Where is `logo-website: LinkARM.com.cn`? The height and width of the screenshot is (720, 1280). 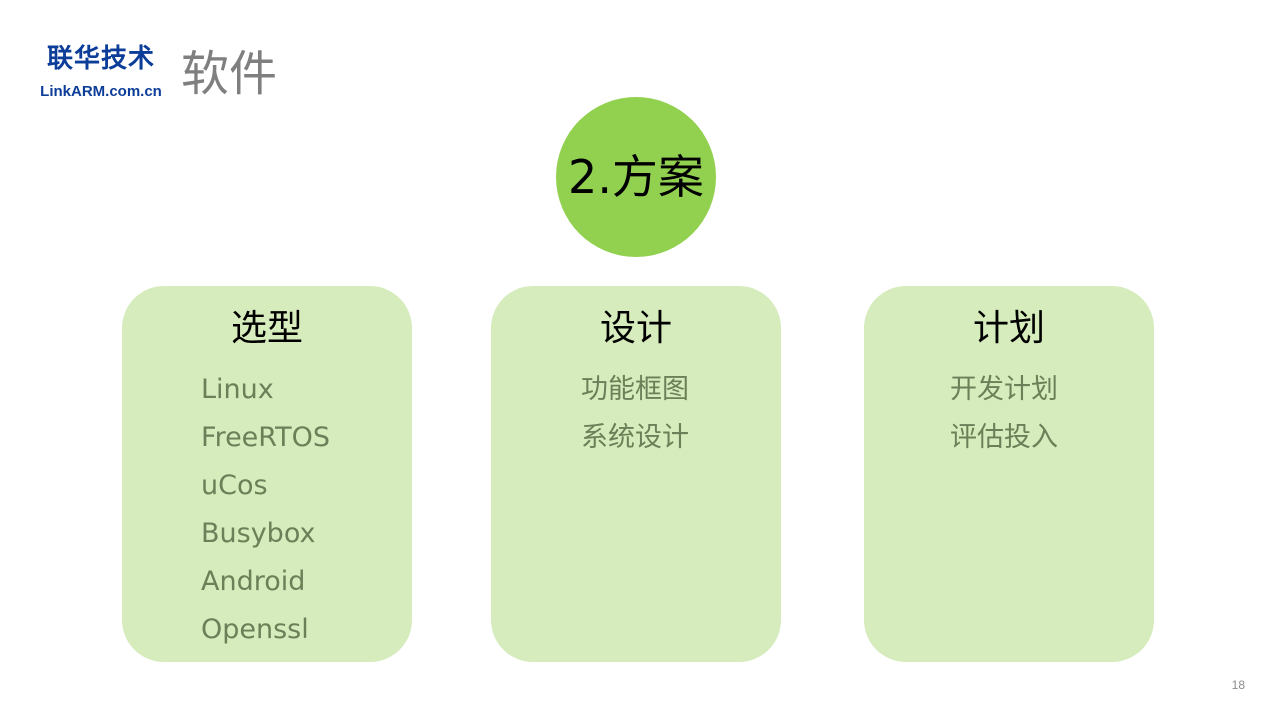 logo-website: LinkARM.com.cn is located at coordinates (101, 91).